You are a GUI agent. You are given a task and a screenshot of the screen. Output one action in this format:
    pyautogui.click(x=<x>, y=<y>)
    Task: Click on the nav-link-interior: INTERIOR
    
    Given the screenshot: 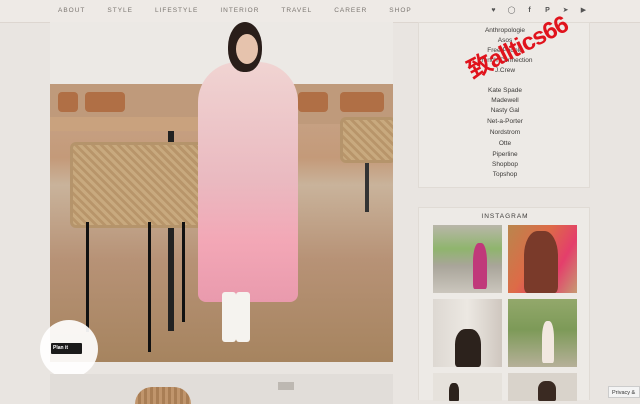 What is the action you would take?
    pyautogui.click(x=239, y=10)
    